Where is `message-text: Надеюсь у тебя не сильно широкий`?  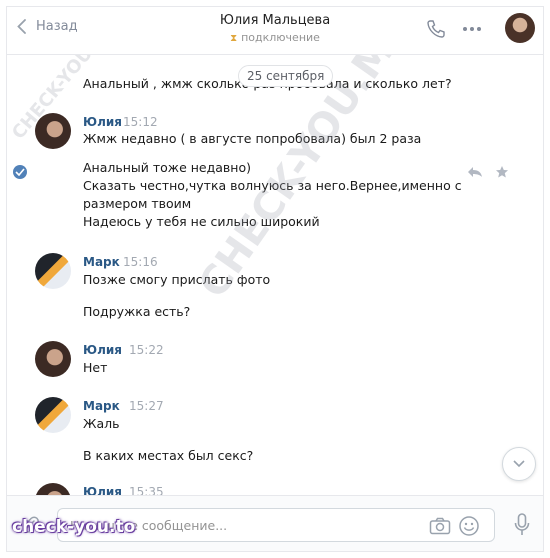 message-text: Надеюсь у тебя не сильно широкий is located at coordinates (201, 221).